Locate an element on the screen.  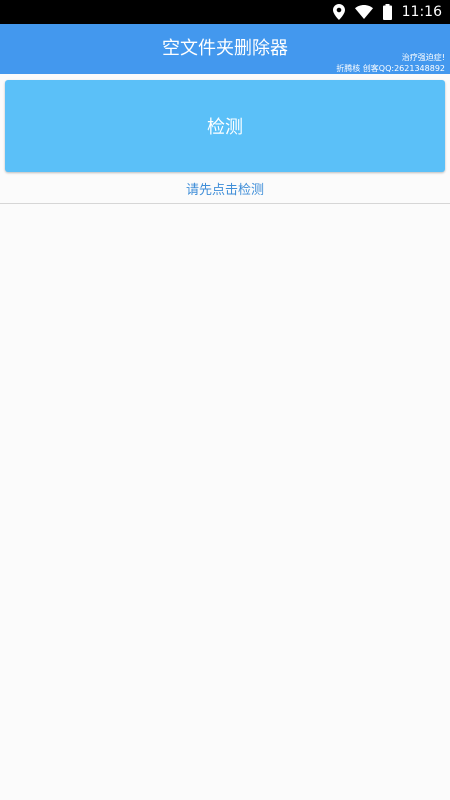
detect-button: 检测 is located at coordinates (225, 126).